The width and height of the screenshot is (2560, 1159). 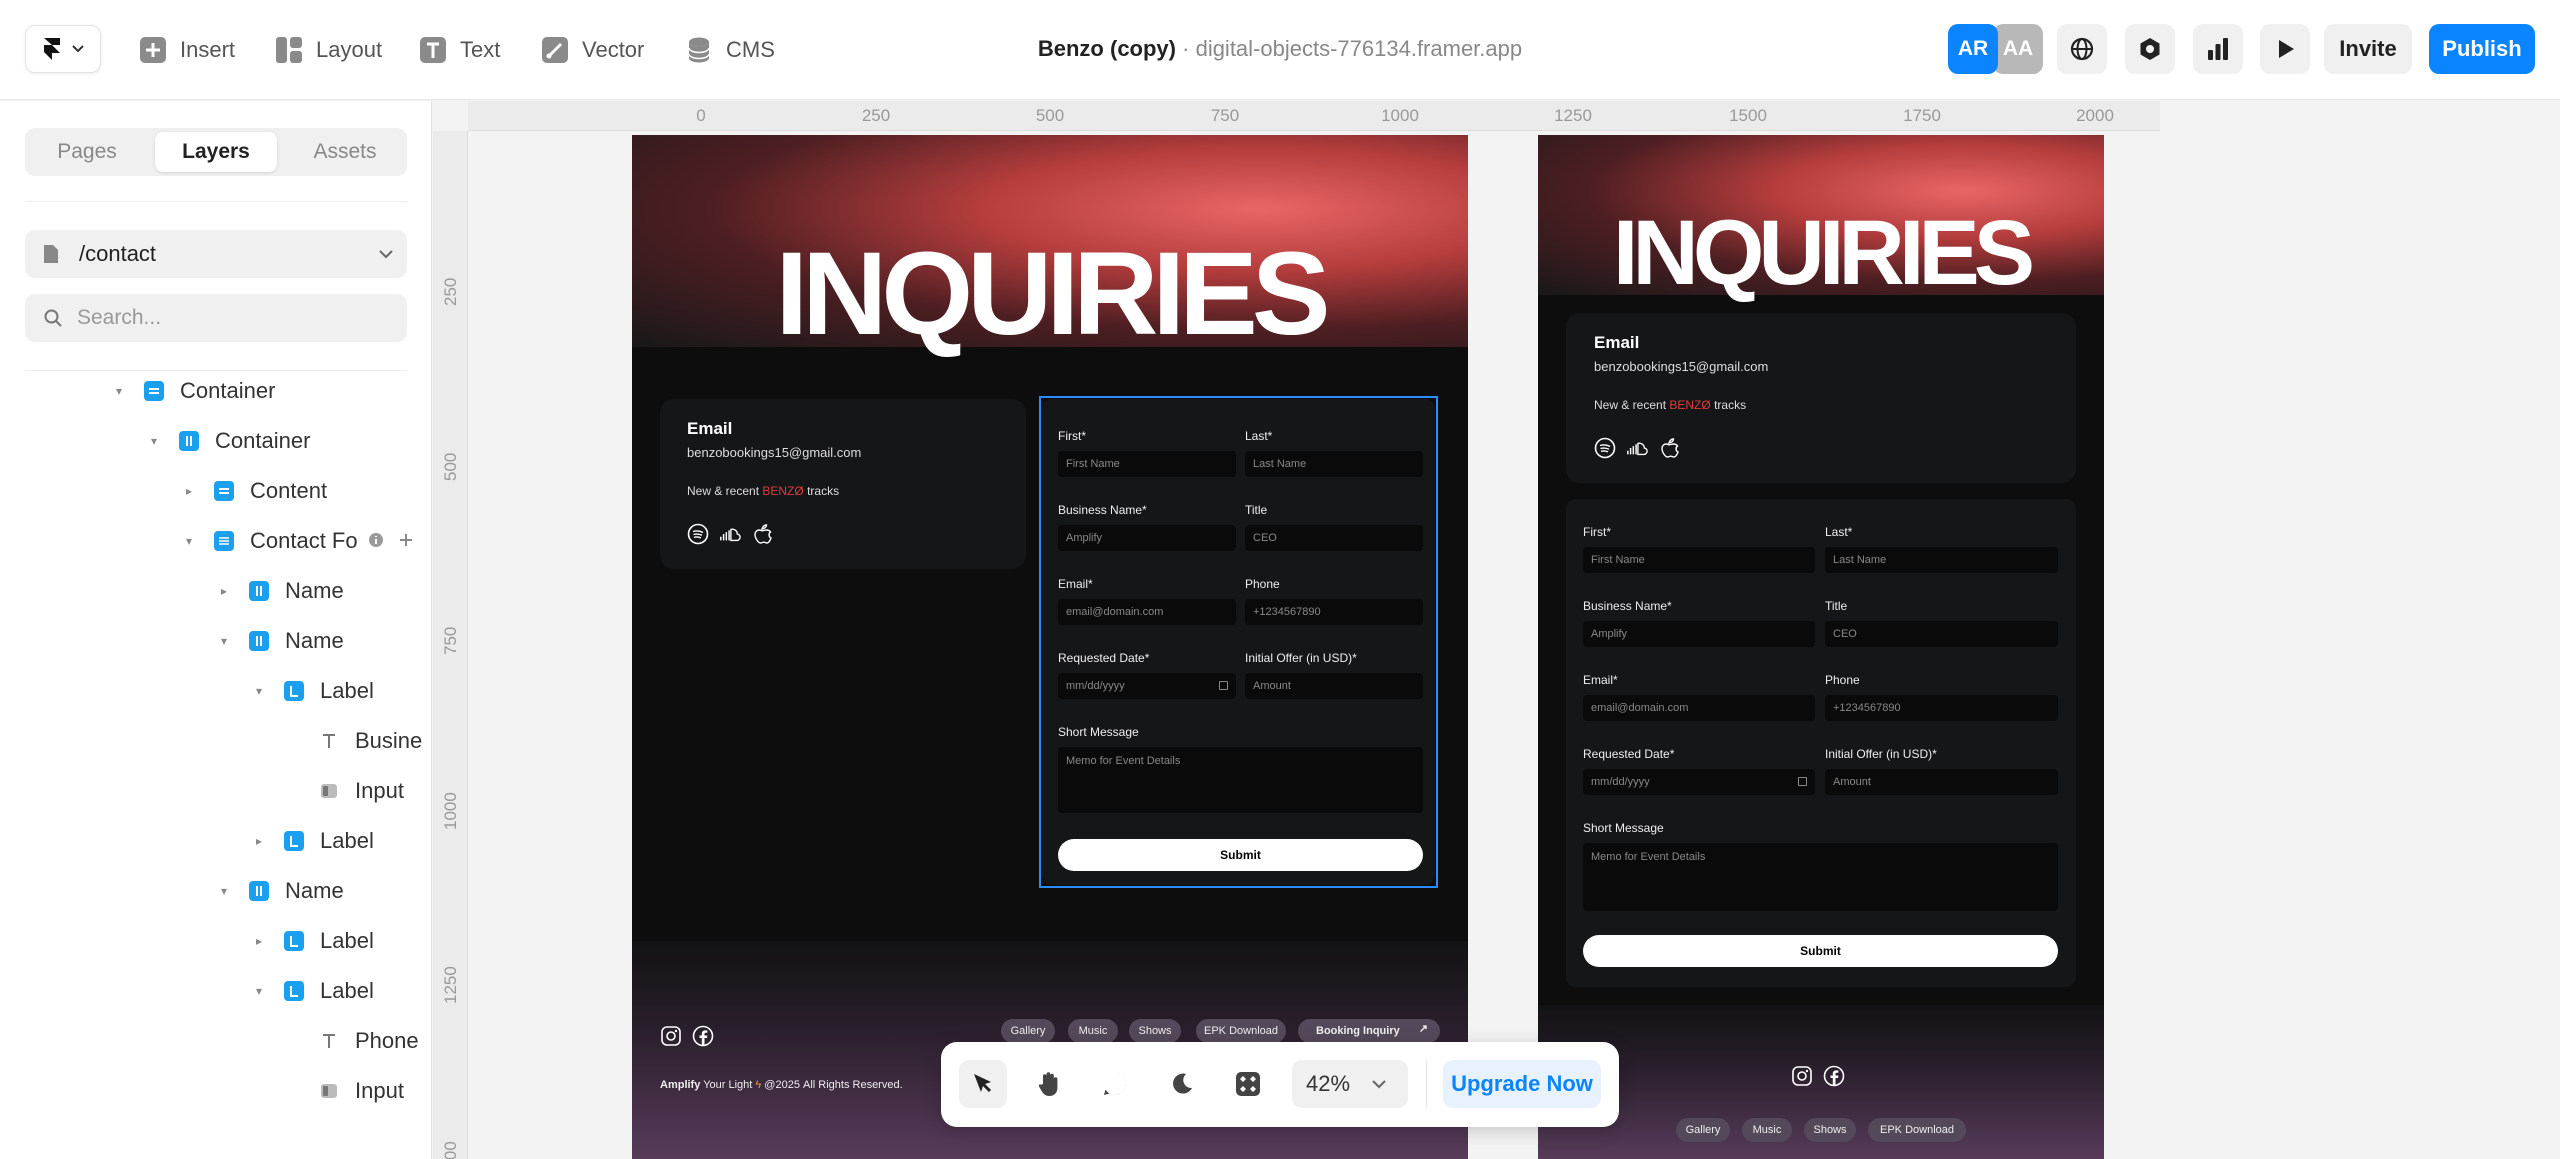 I want to click on tab-pages: Pages, so click(x=87, y=152).